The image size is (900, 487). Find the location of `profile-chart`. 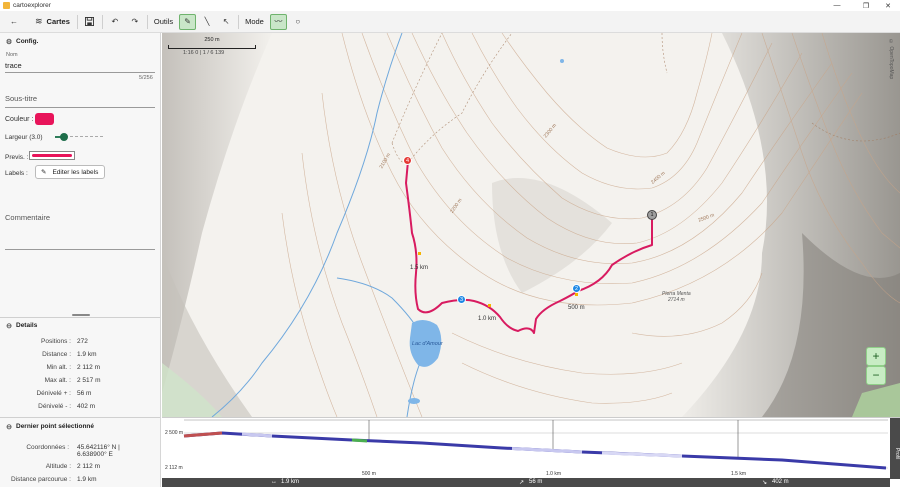

profile-chart is located at coordinates (535, 444).